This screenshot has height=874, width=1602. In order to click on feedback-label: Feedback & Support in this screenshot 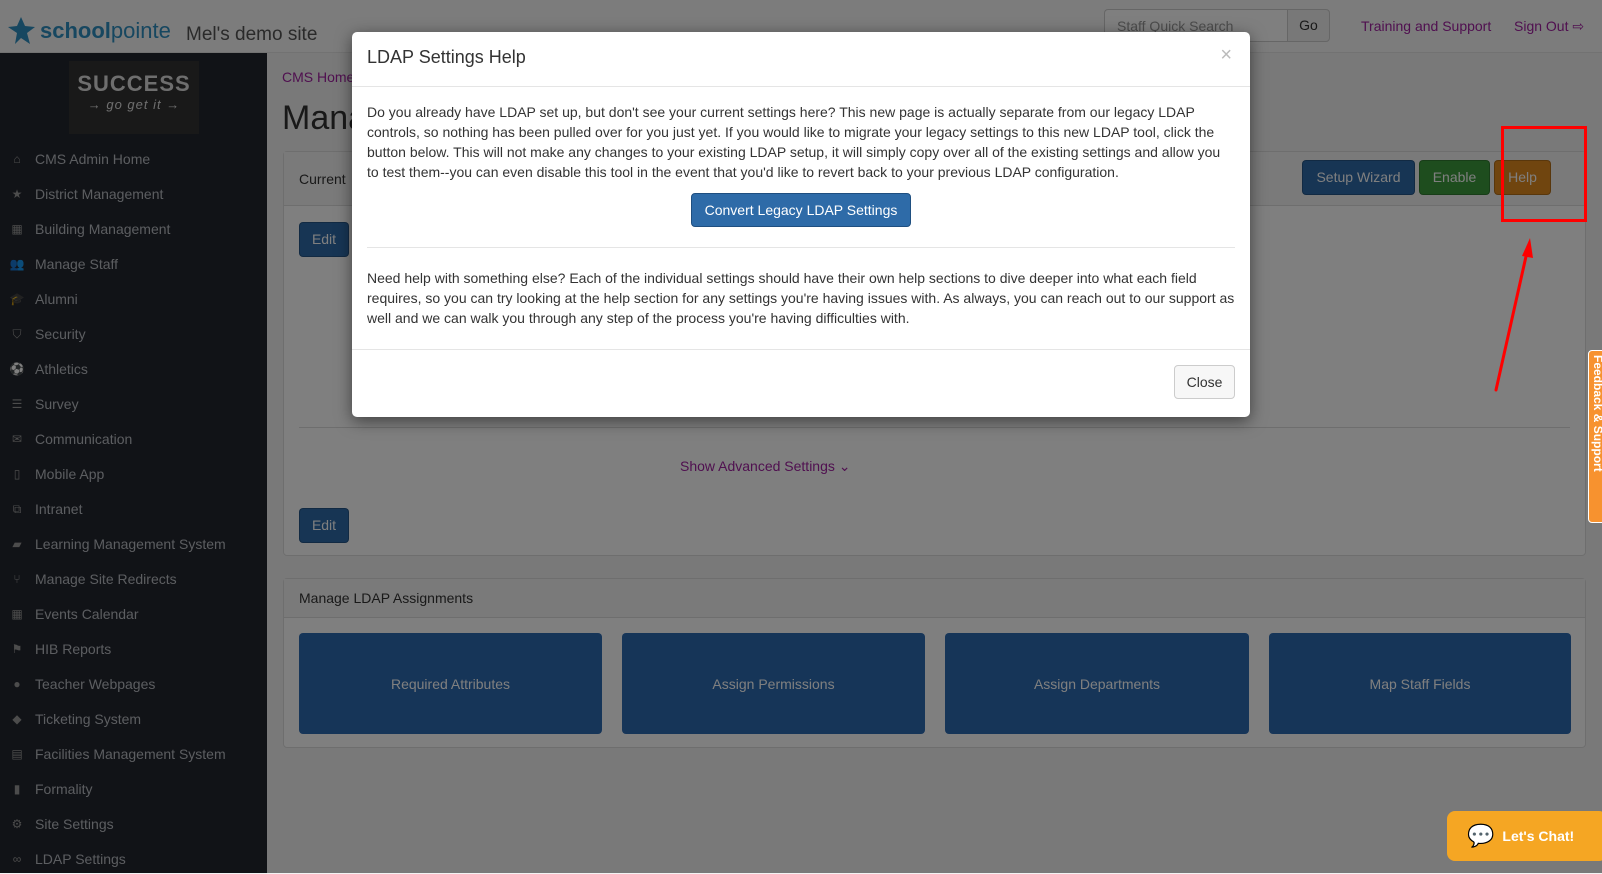, I will do `click(1596, 413)`.